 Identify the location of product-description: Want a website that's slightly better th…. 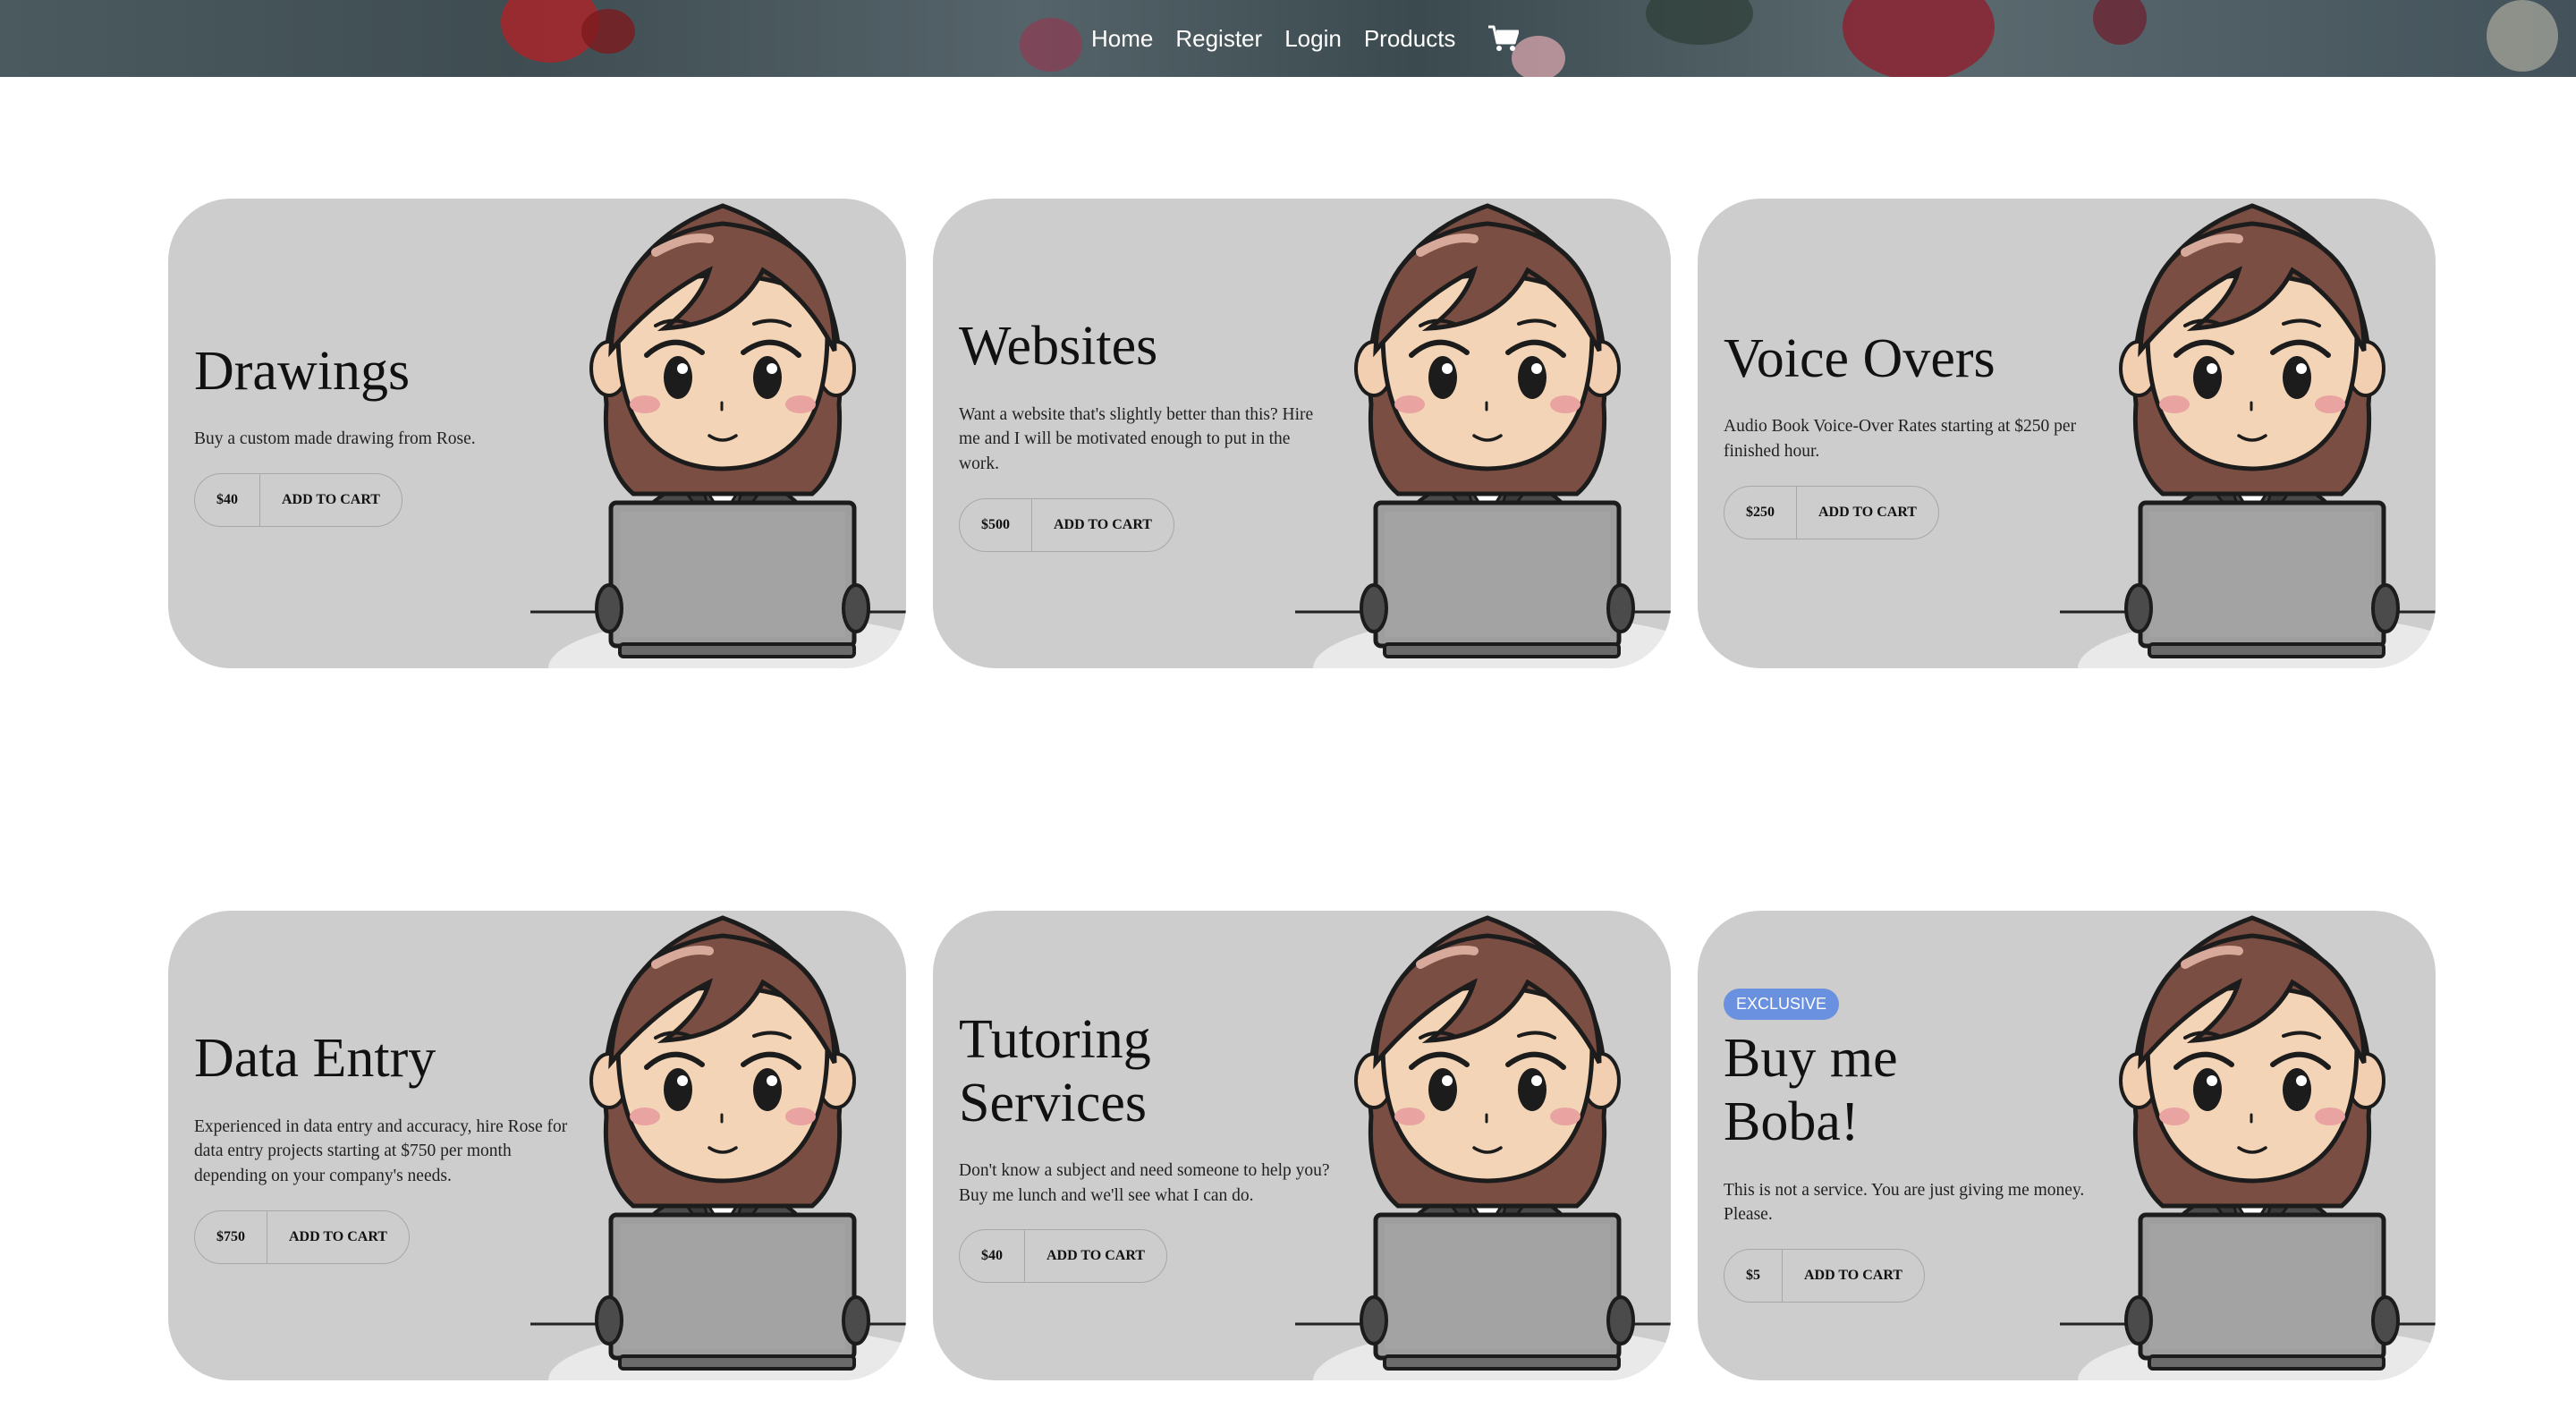
(1136, 439).